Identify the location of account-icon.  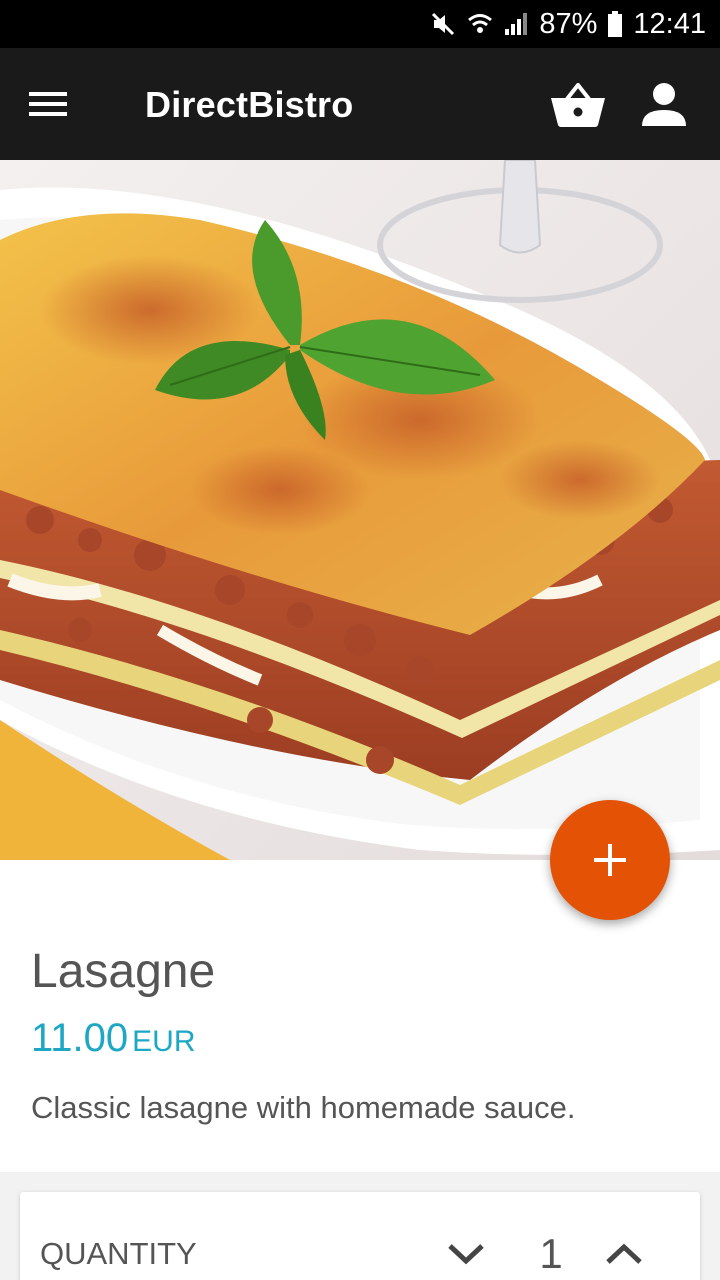
(664, 104).